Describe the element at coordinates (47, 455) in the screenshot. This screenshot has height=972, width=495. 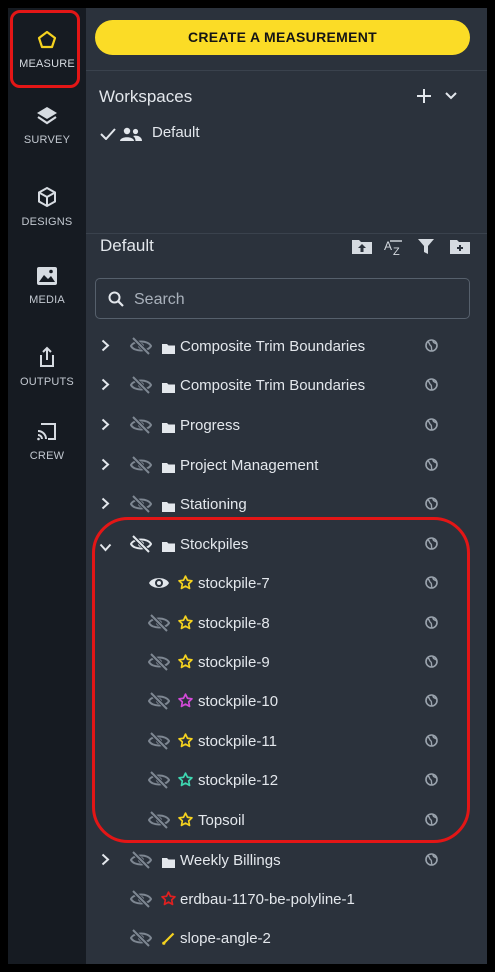
I see `nav-crew: CREW` at that location.